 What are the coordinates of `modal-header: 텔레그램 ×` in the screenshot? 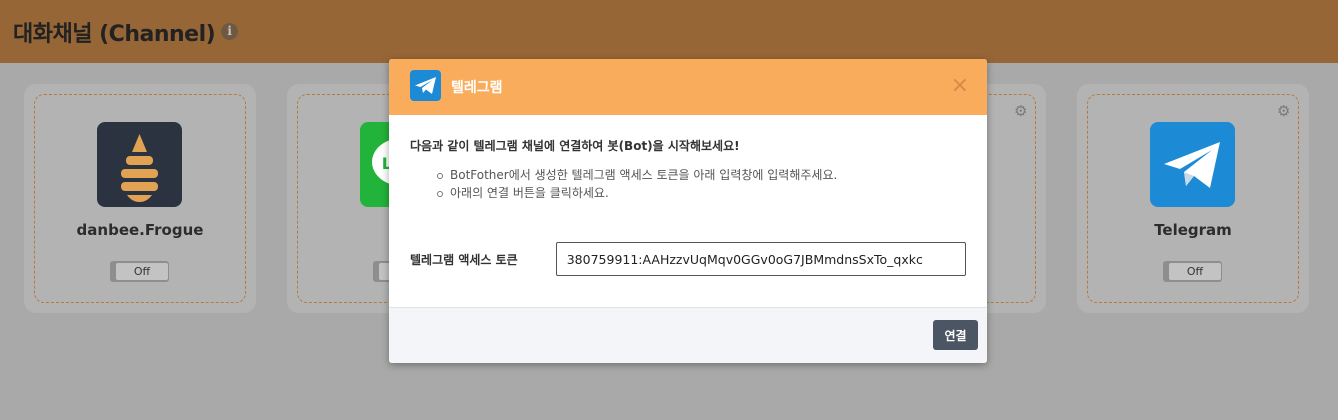 It's located at (688, 87).